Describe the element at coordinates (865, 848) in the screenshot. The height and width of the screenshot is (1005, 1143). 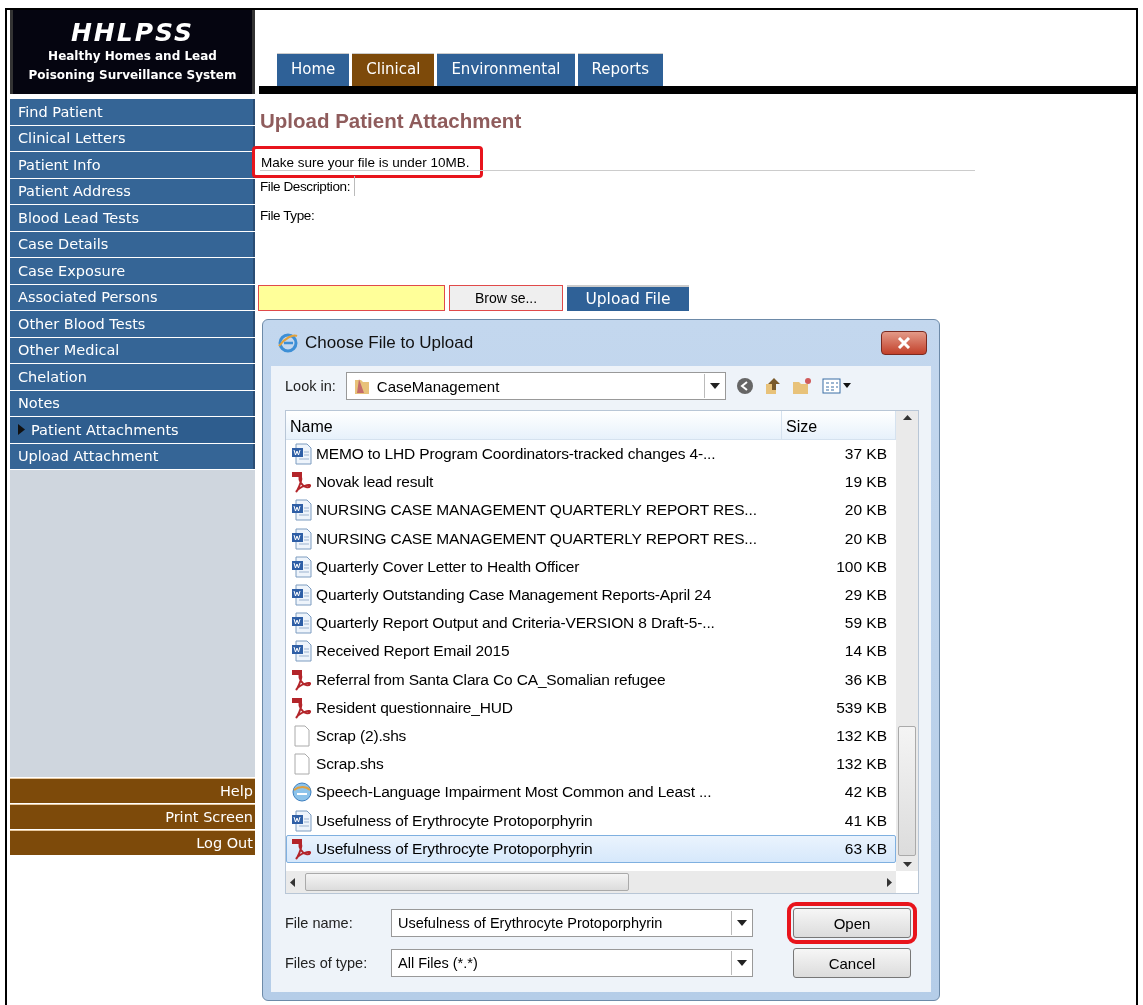
I see `file-size: 63 KB` at that location.